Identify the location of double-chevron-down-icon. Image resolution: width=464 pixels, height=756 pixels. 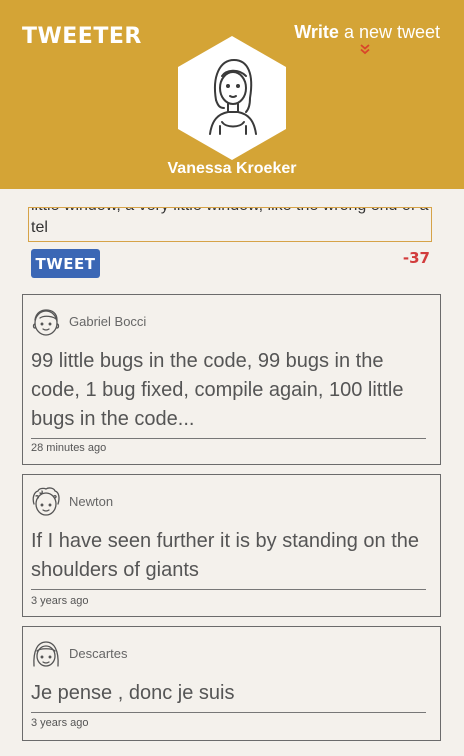
(365, 49).